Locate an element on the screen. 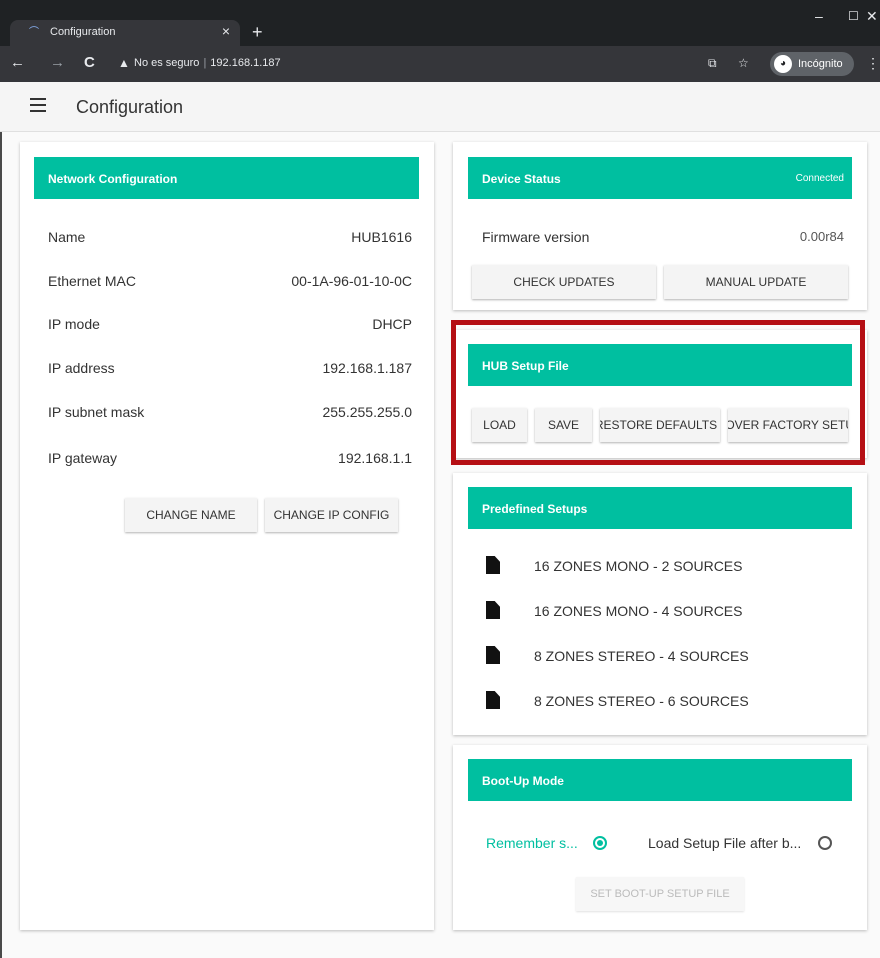  network-config-title: Network Configuration is located at coordinates (113, 179).